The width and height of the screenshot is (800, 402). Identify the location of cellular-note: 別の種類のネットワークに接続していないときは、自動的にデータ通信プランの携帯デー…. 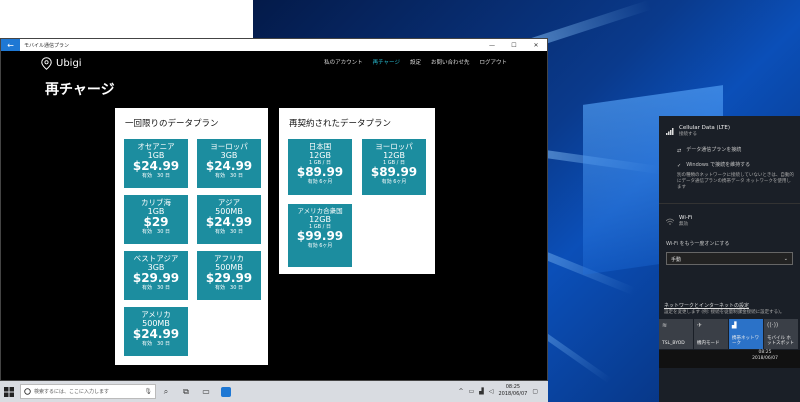
(735, 181).